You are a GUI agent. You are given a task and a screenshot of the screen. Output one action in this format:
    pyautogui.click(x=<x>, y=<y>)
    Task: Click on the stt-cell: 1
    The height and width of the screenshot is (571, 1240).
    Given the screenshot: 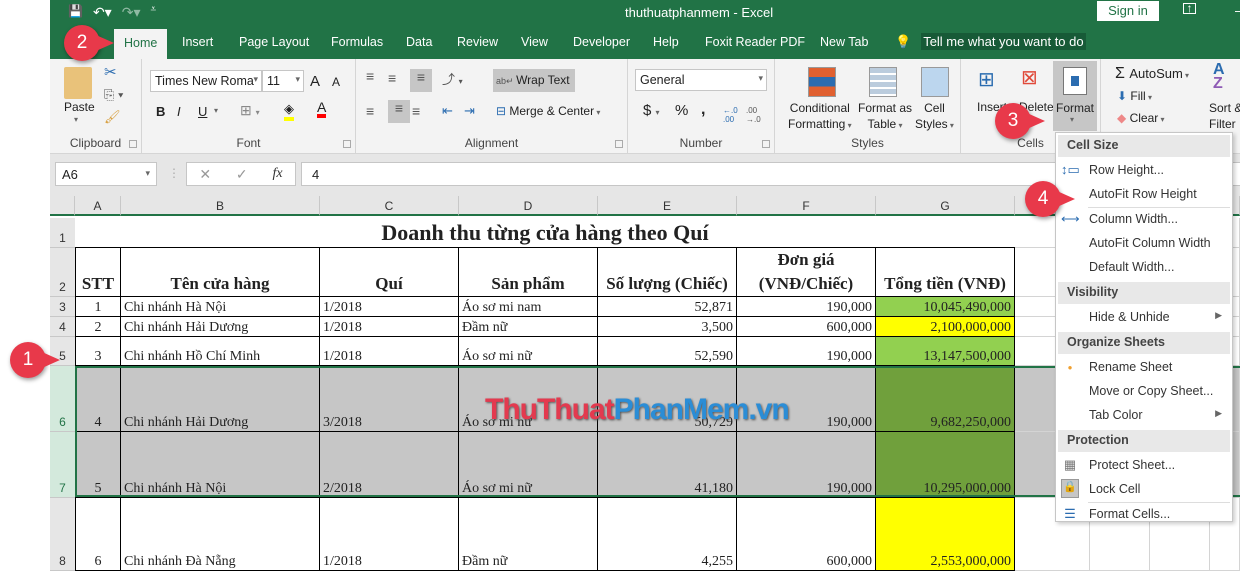 What is the action you would take?
    pyautogui.click(x=98, y=307)
    